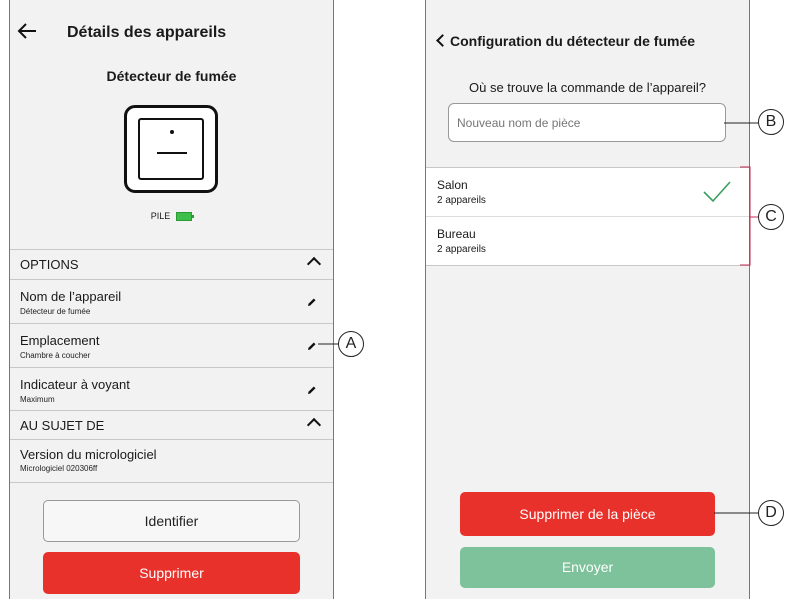 This screenshot has width=786, height=599. I want to click on about-section-header: AU SUJET DE, so click(171, 424).